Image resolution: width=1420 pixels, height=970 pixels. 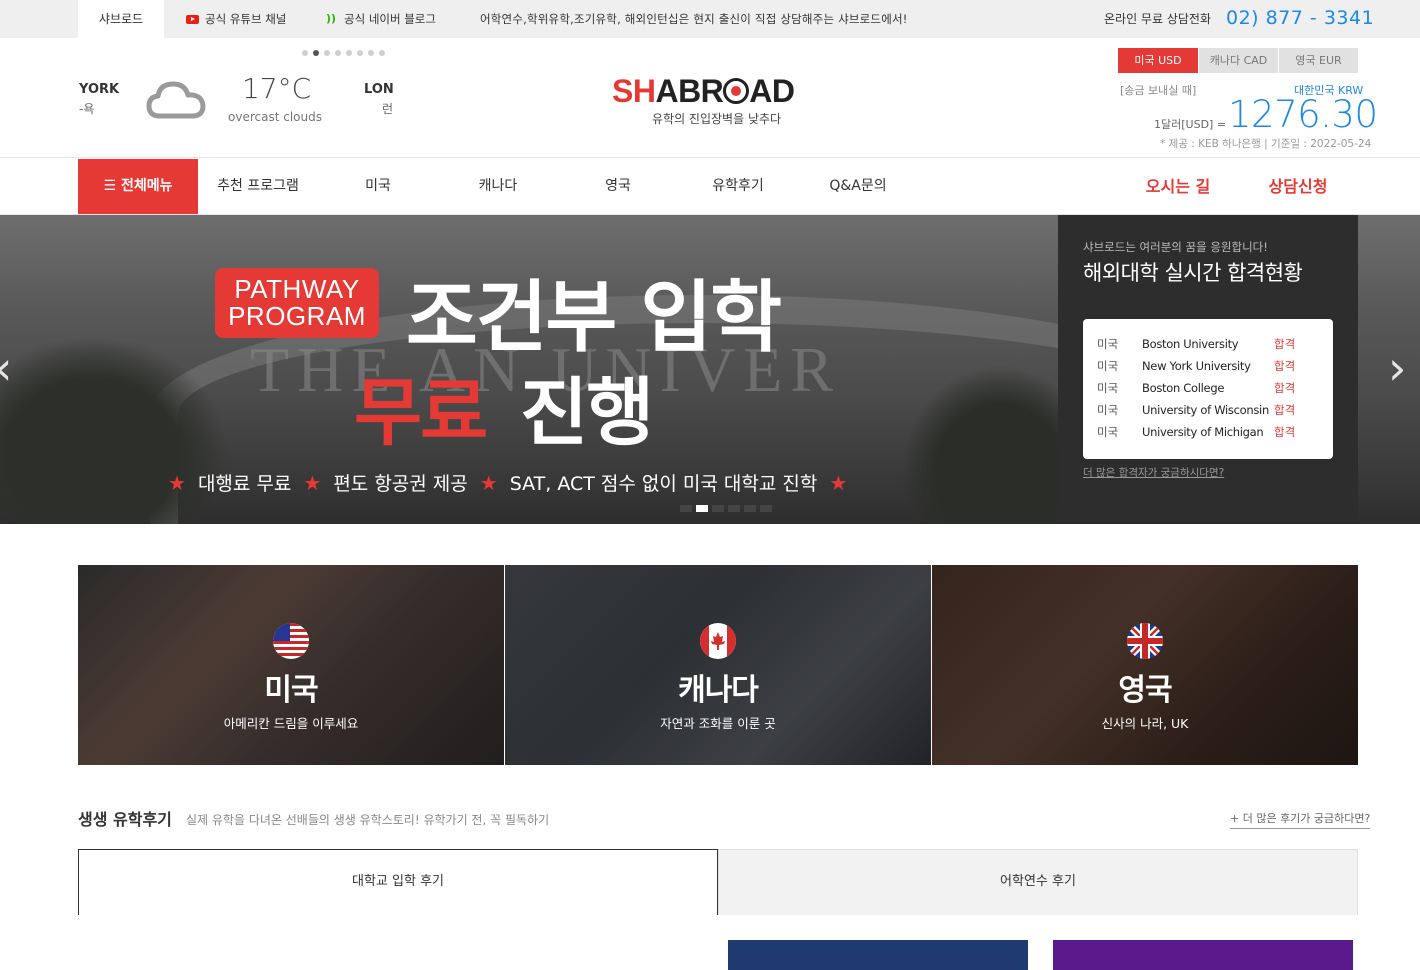 I want to click on weather-description: overcast clouds, so click(x=275, y=117).